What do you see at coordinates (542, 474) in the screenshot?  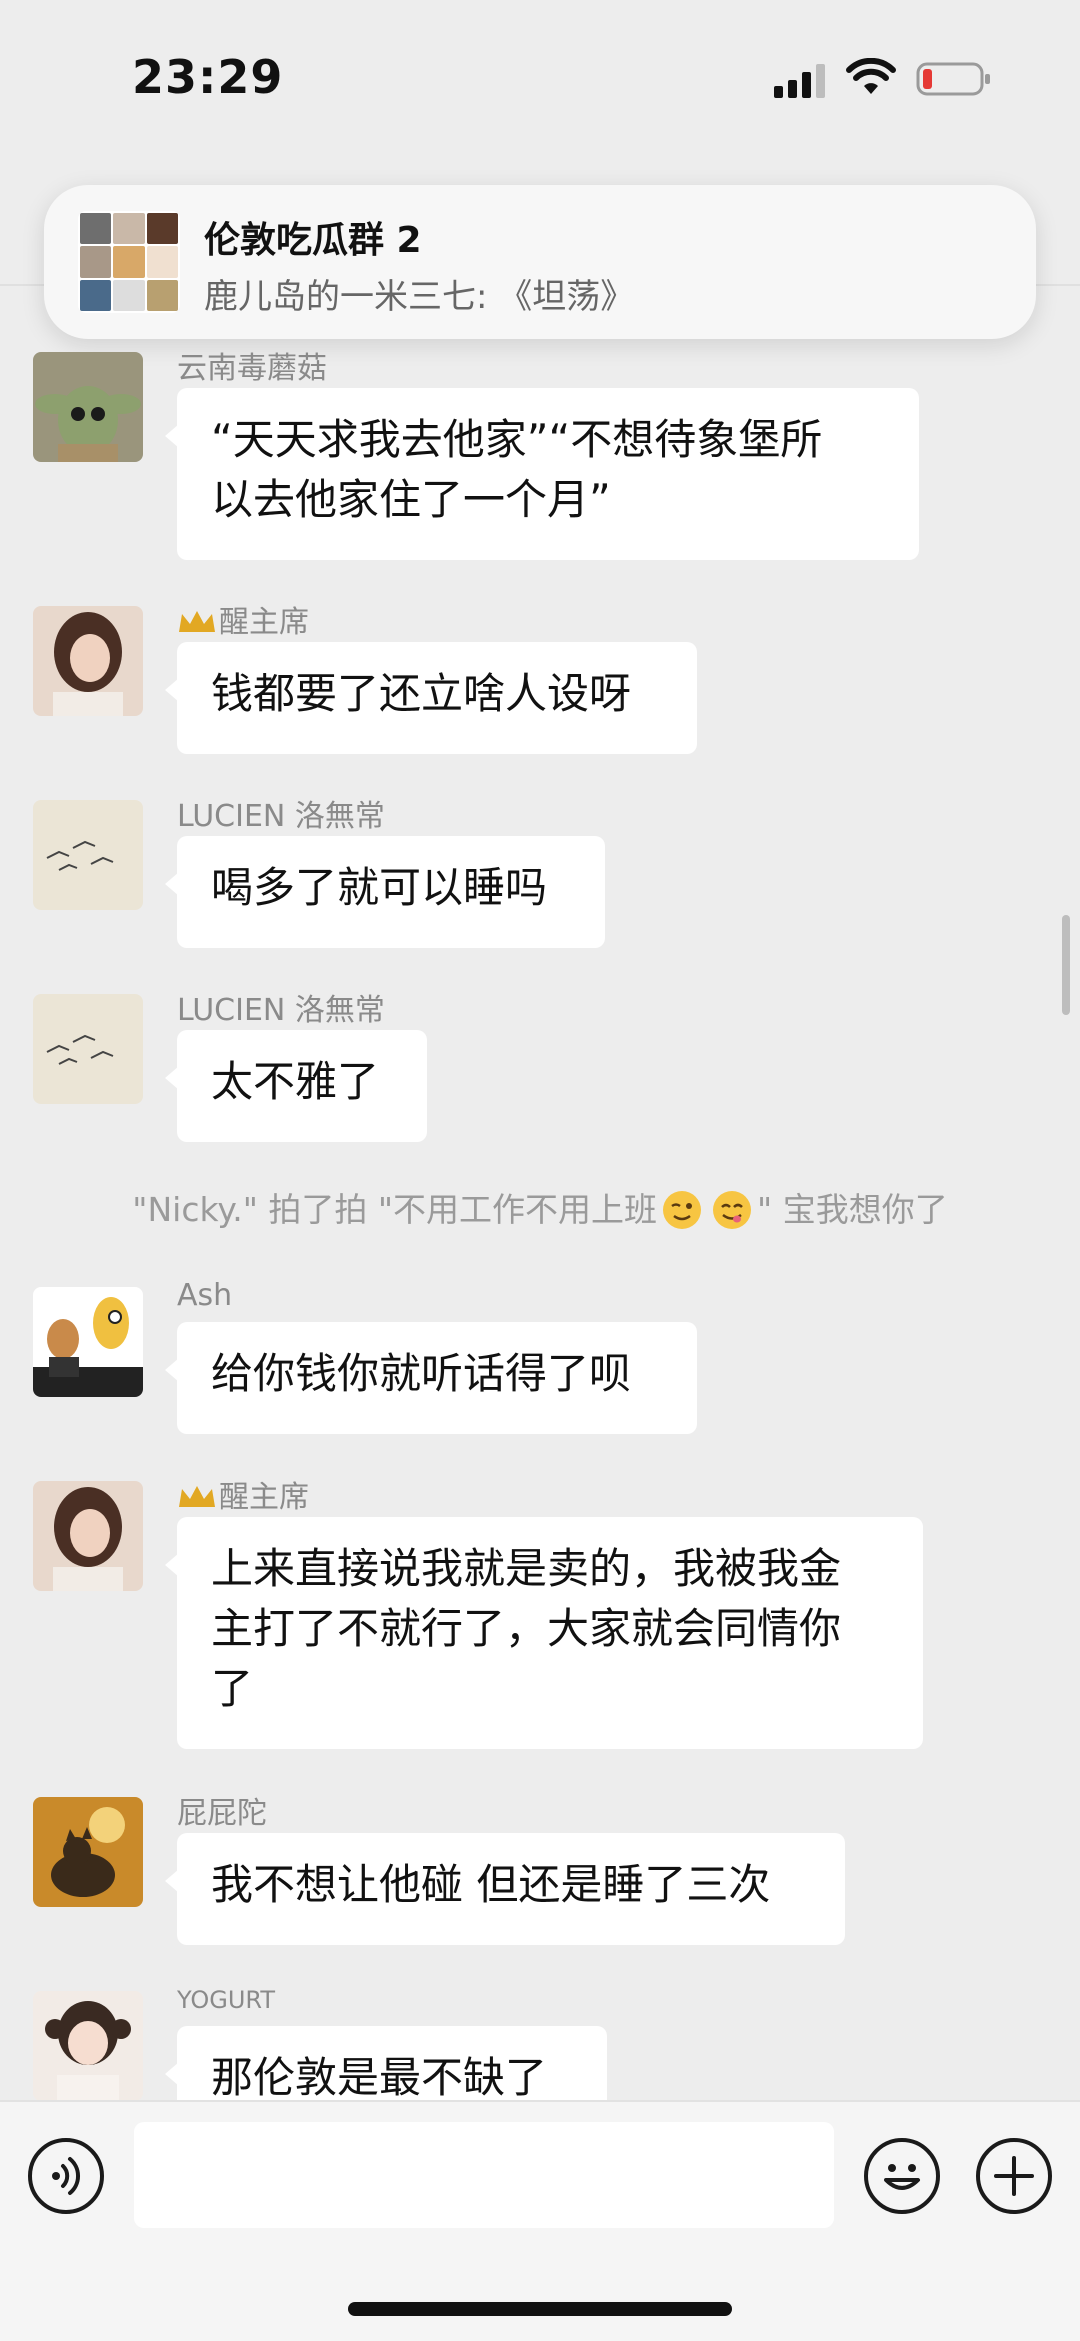 I see `message-bubble: “天天求我去他家”“不想待象堡所 以去他家住了一个月”` at bounding box center [542, 474].